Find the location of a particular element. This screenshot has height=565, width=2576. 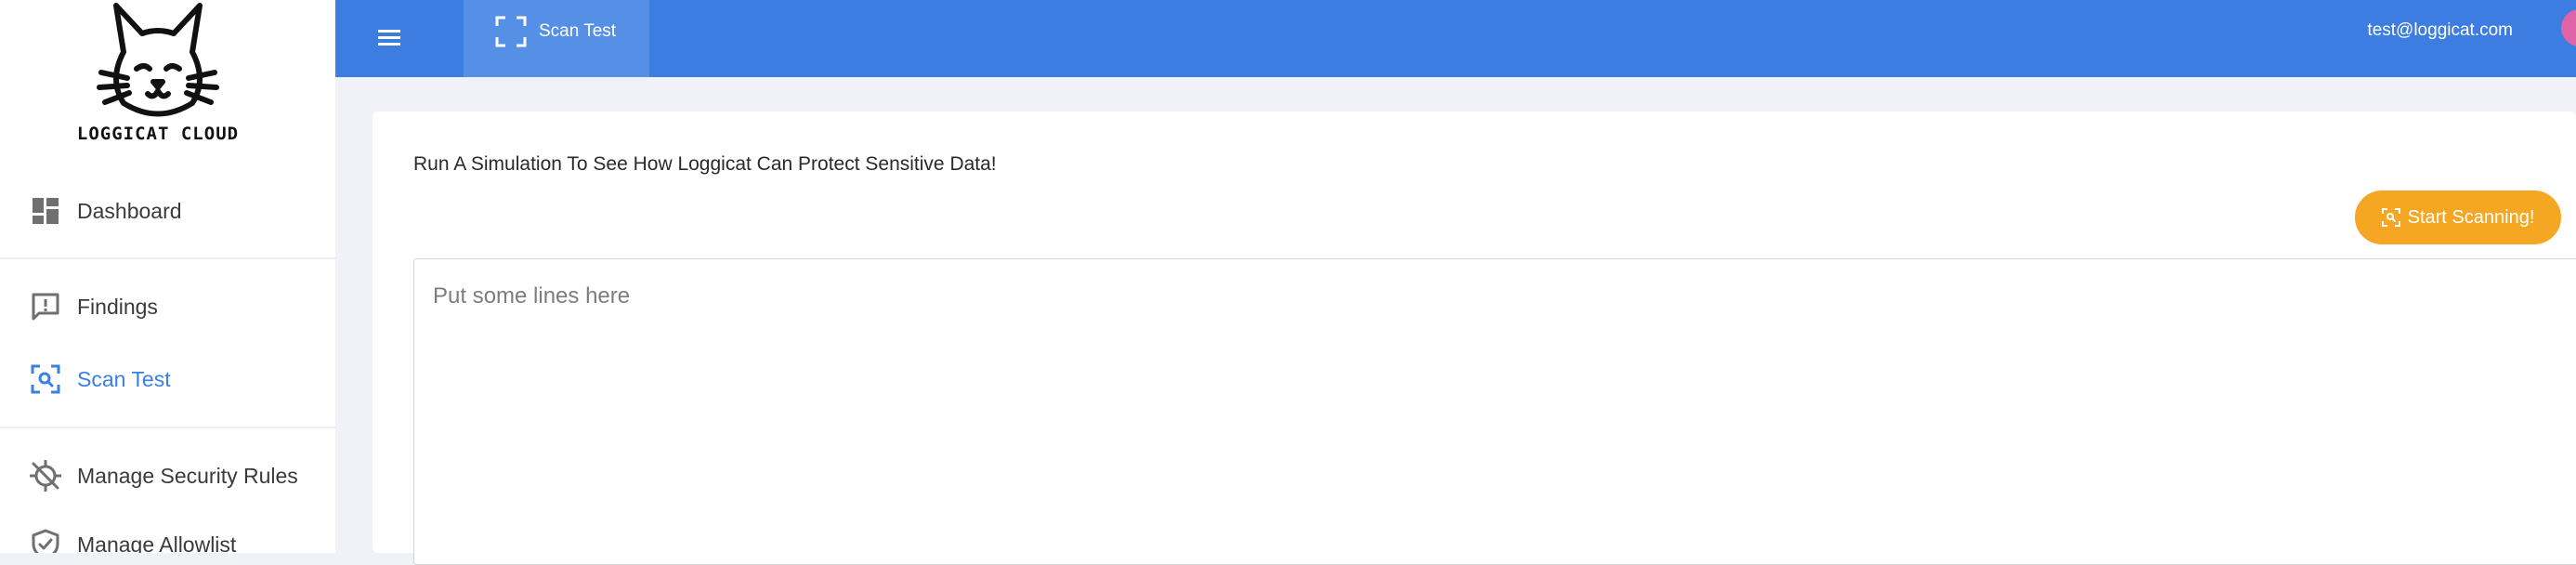

scan-icon is located at coordinates (2390, 217).